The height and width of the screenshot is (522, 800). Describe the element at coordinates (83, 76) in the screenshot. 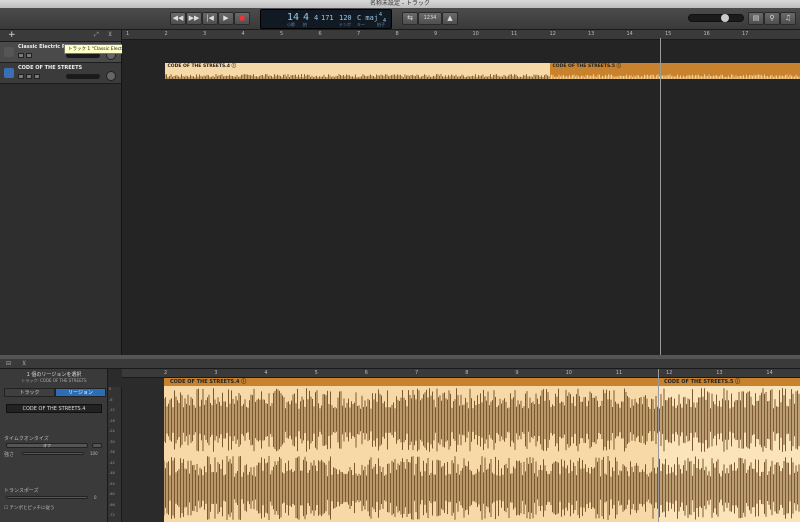

I see `track-volume-slider` at that location.